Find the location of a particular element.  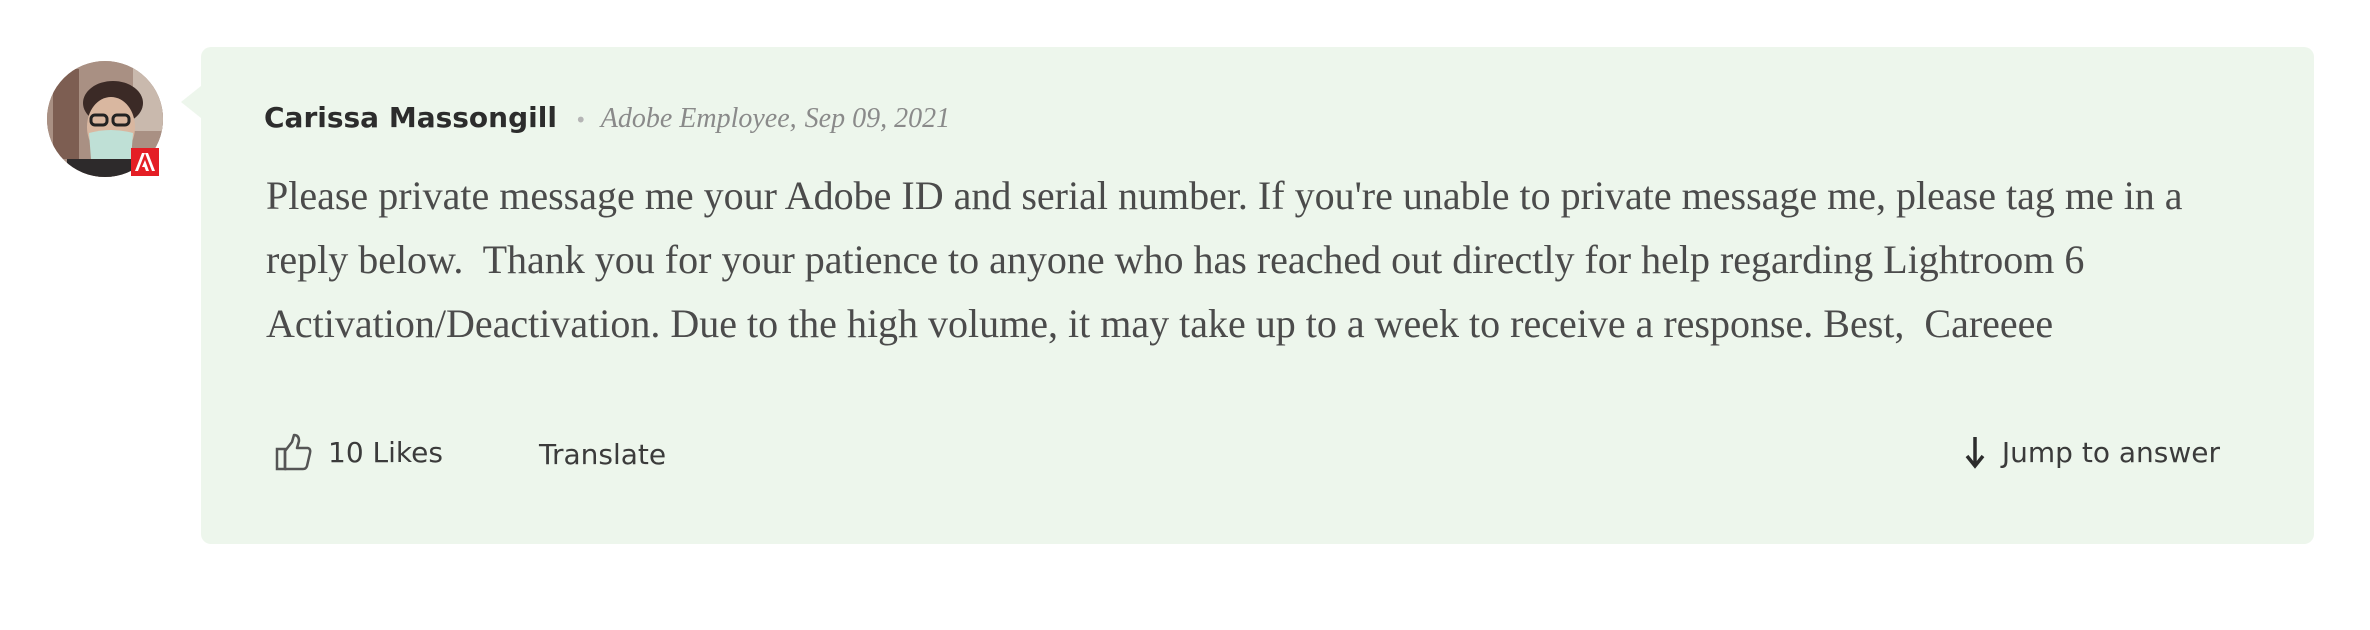

translate-button: Translate is located at coordinates (602, 454).